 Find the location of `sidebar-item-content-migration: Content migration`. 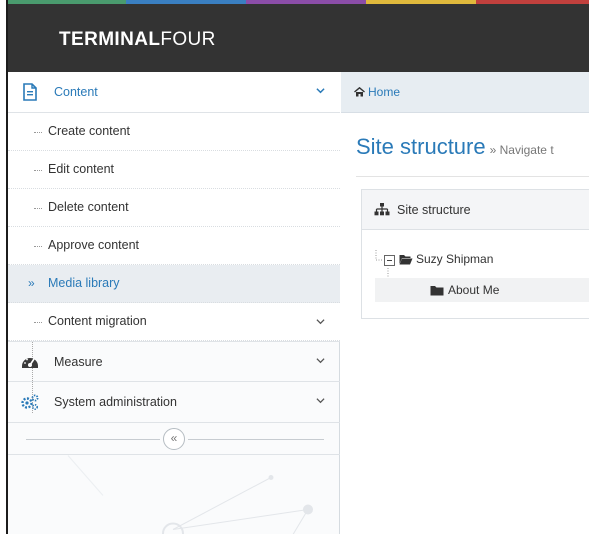

sidebar-item-content-migration: Content migration is located at coordinates (174, 322).